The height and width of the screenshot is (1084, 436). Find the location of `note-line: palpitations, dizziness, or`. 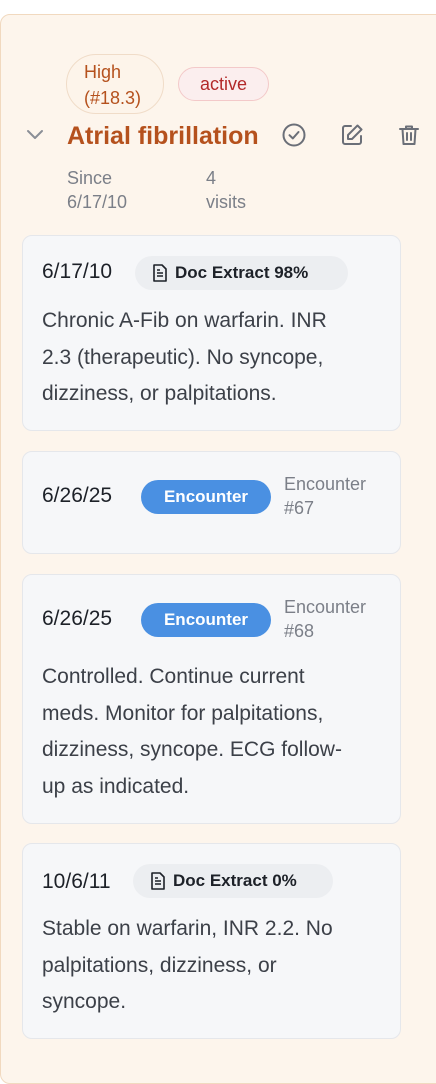

note-line: palpitations, dizziness, or is located at coordinates (159, 965).